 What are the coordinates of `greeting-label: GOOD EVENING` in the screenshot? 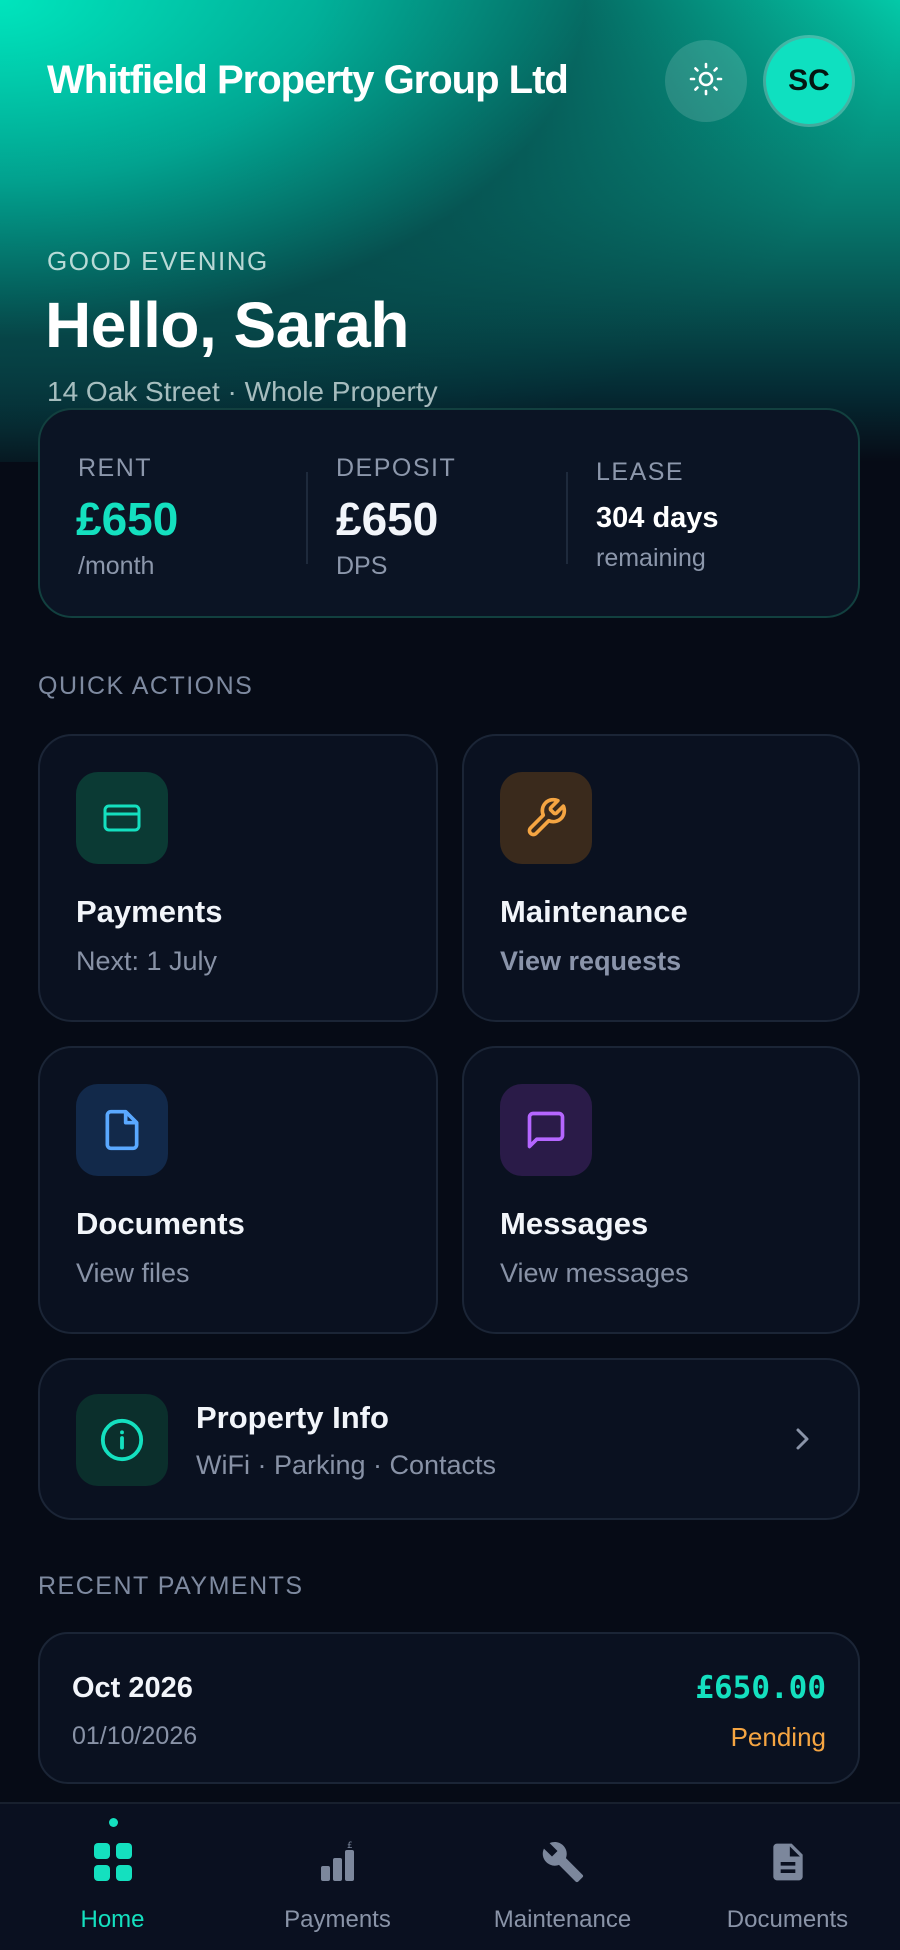 It's located at (158, 261).